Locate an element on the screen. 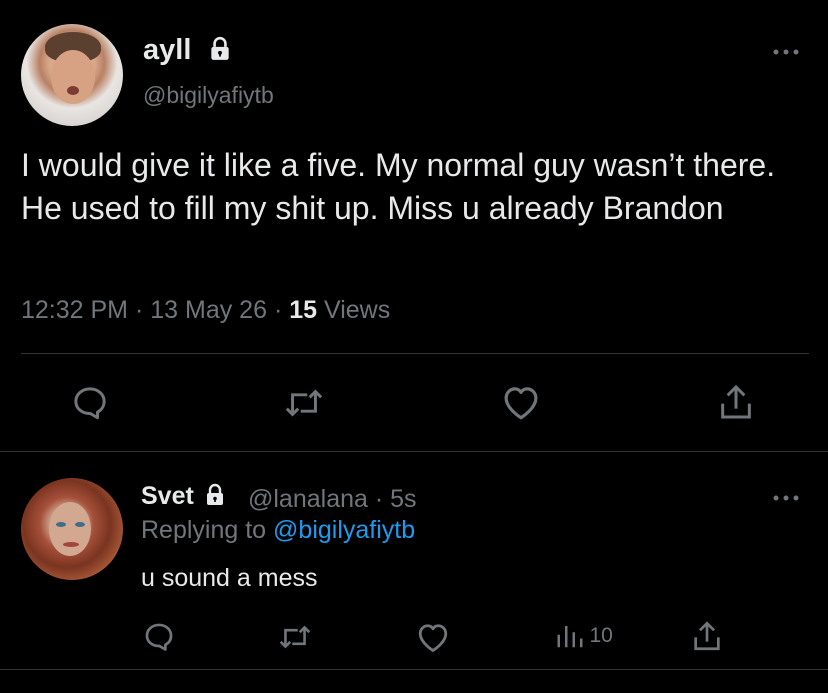  reply-author-handle: @lanalana is located at coordinates (308, 499).